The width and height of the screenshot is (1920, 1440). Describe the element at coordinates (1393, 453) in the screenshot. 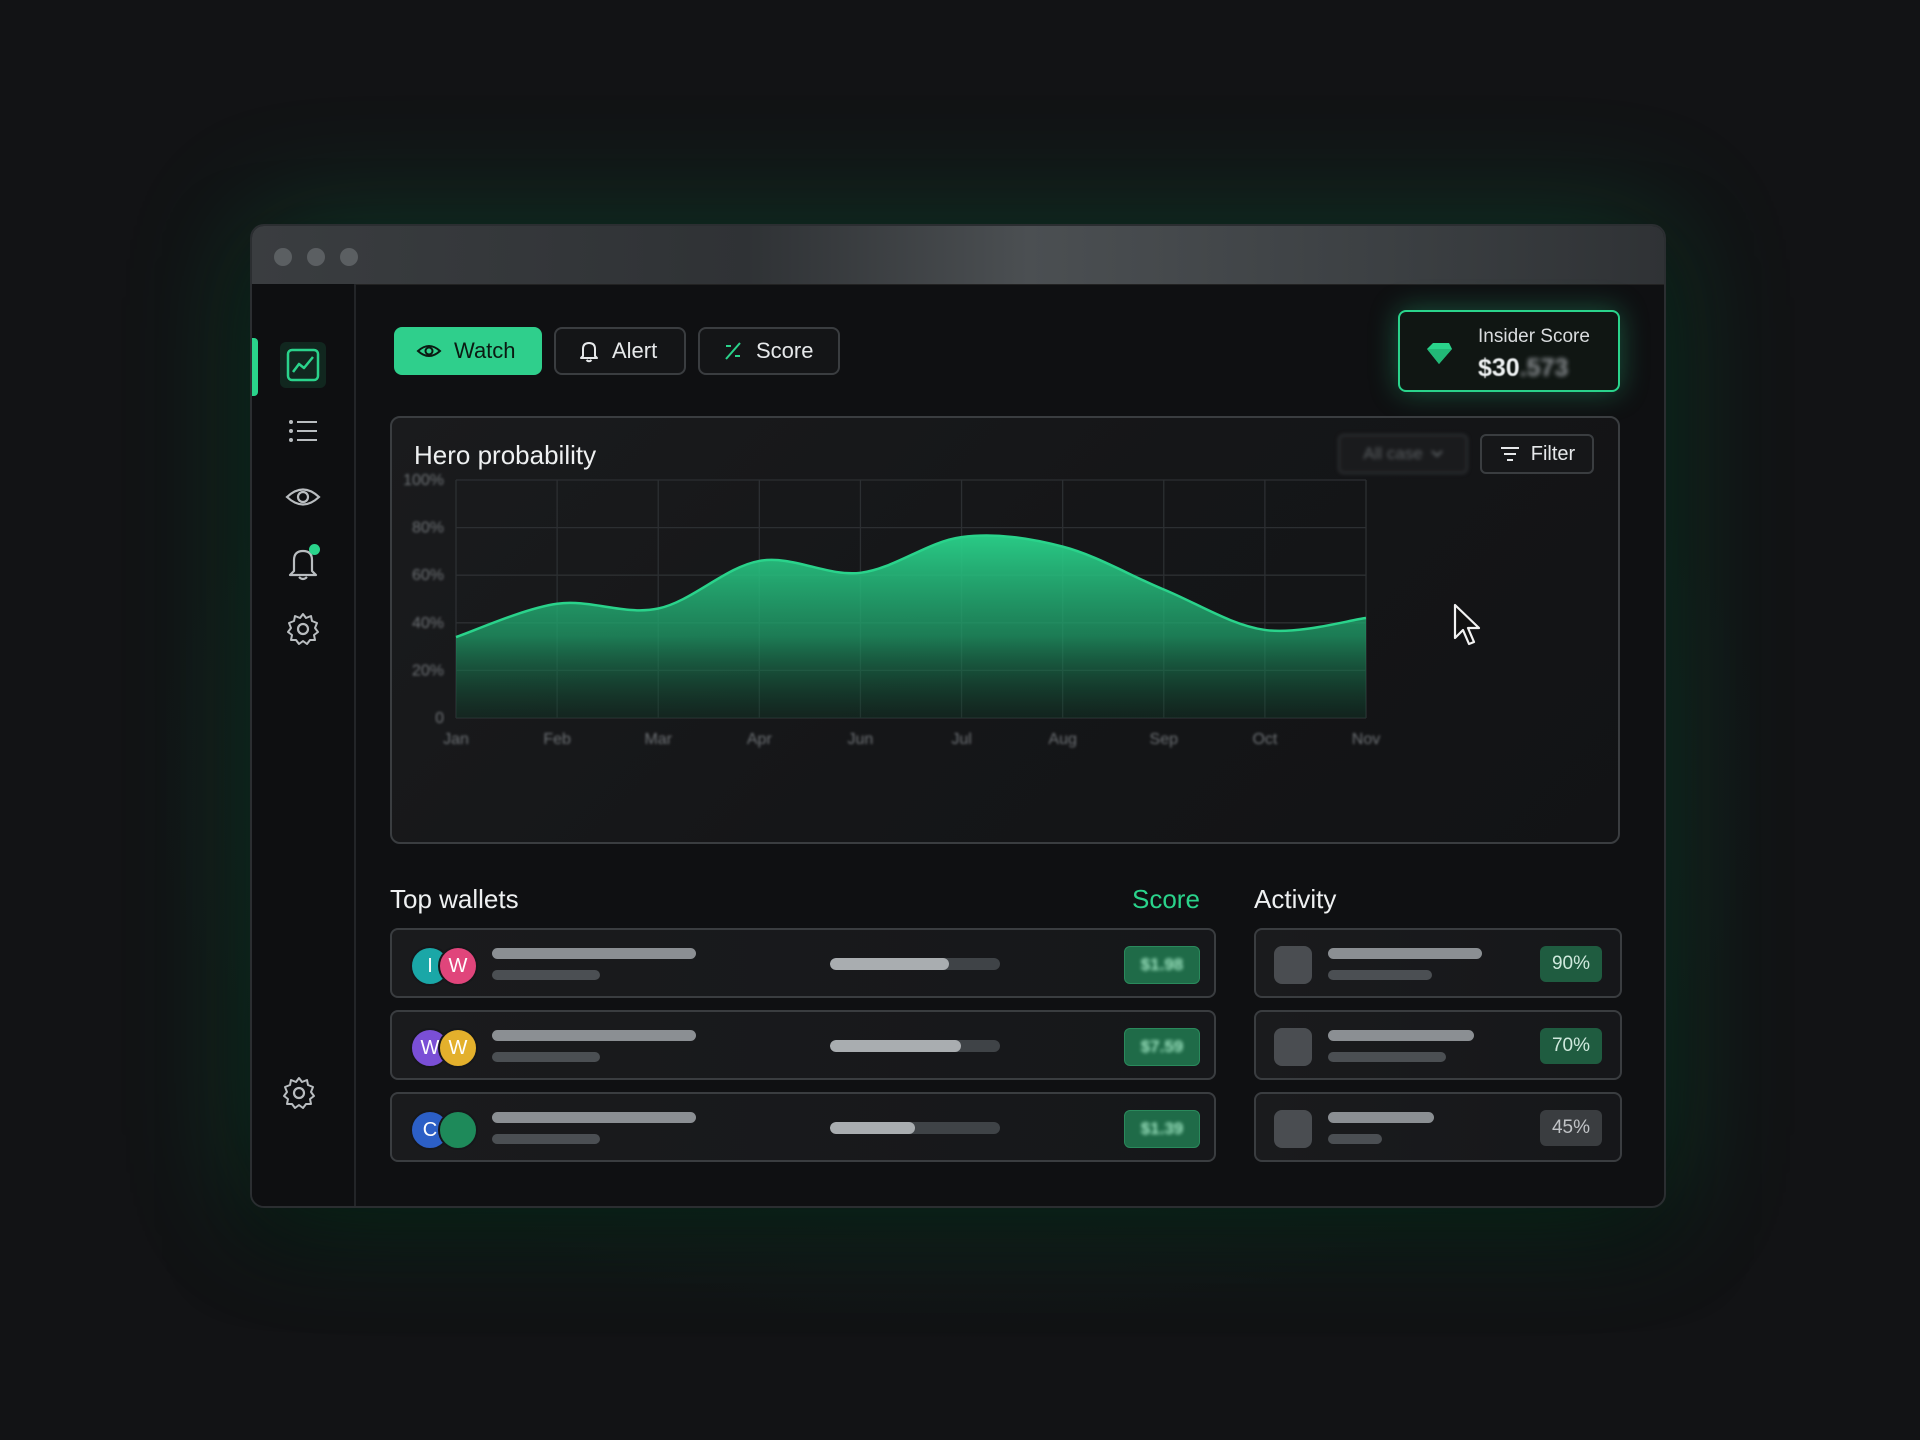

I see `range-select-value: All case` at that location.